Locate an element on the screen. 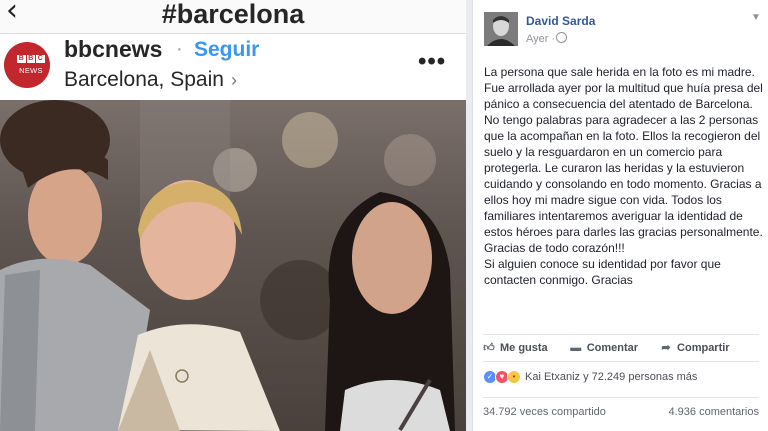  shares-count-link: 34.792 veces compartido is located at coordinates (544, 412).